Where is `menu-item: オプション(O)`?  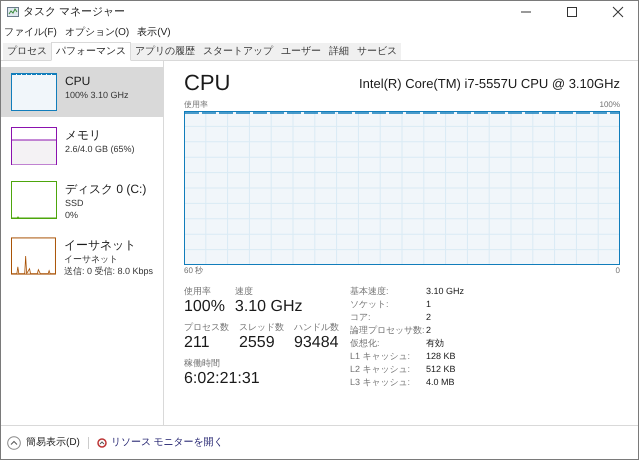
menu-item: オプション(O) is located at coordinates (97, 32).